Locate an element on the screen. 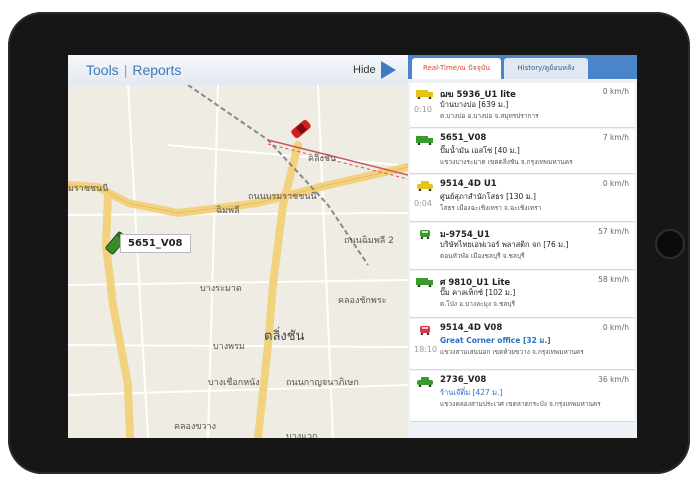  vehicle-location: ศูนย์สุภาสำนักโสธร [130 ม.] is located at coordinates (488, 196).